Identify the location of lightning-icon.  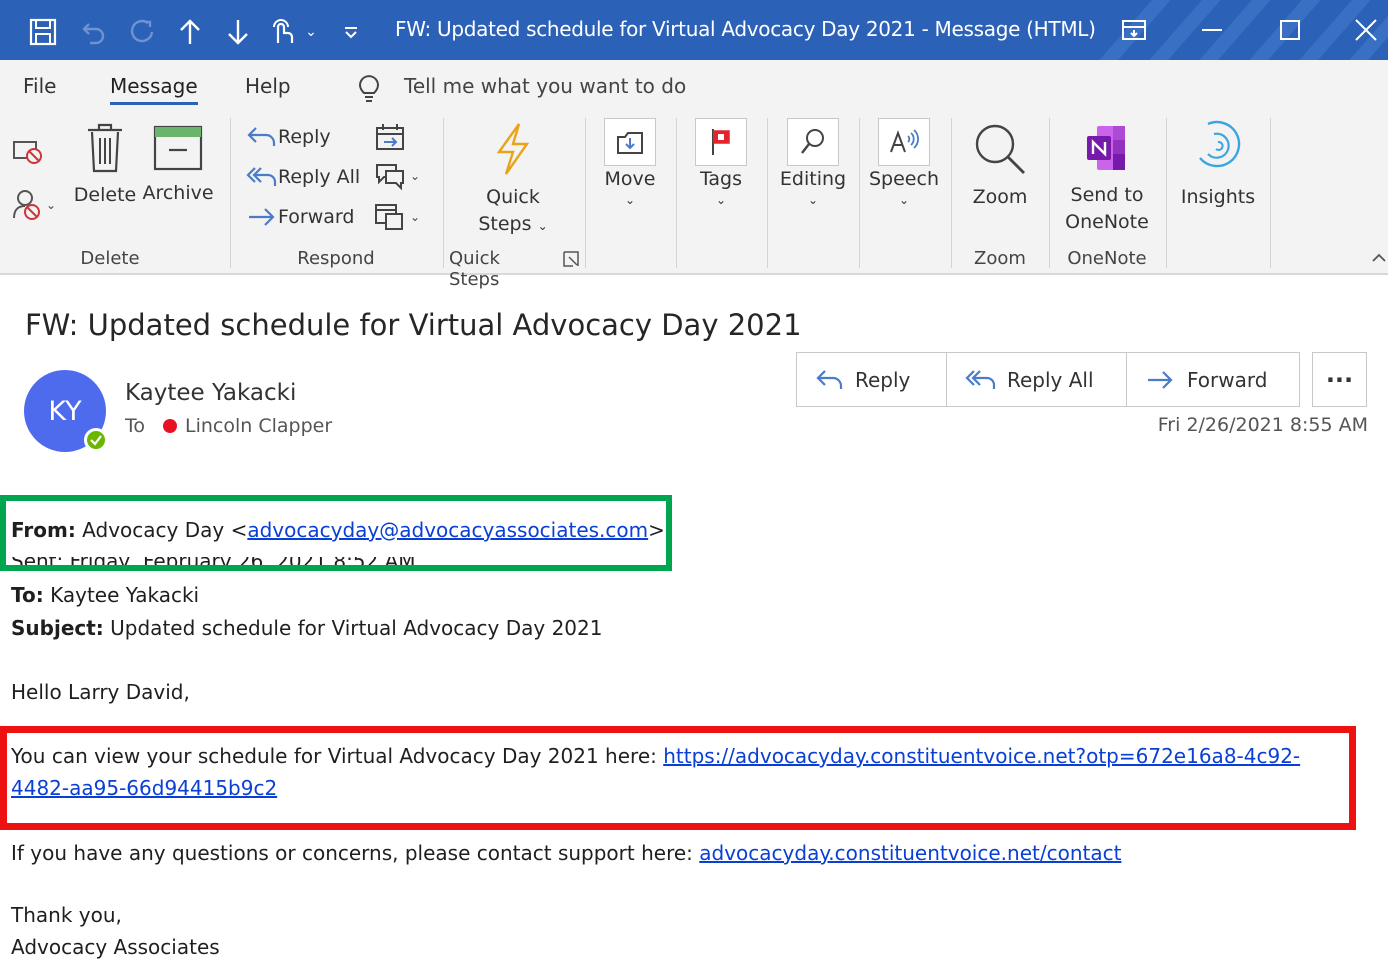
(513, 149).